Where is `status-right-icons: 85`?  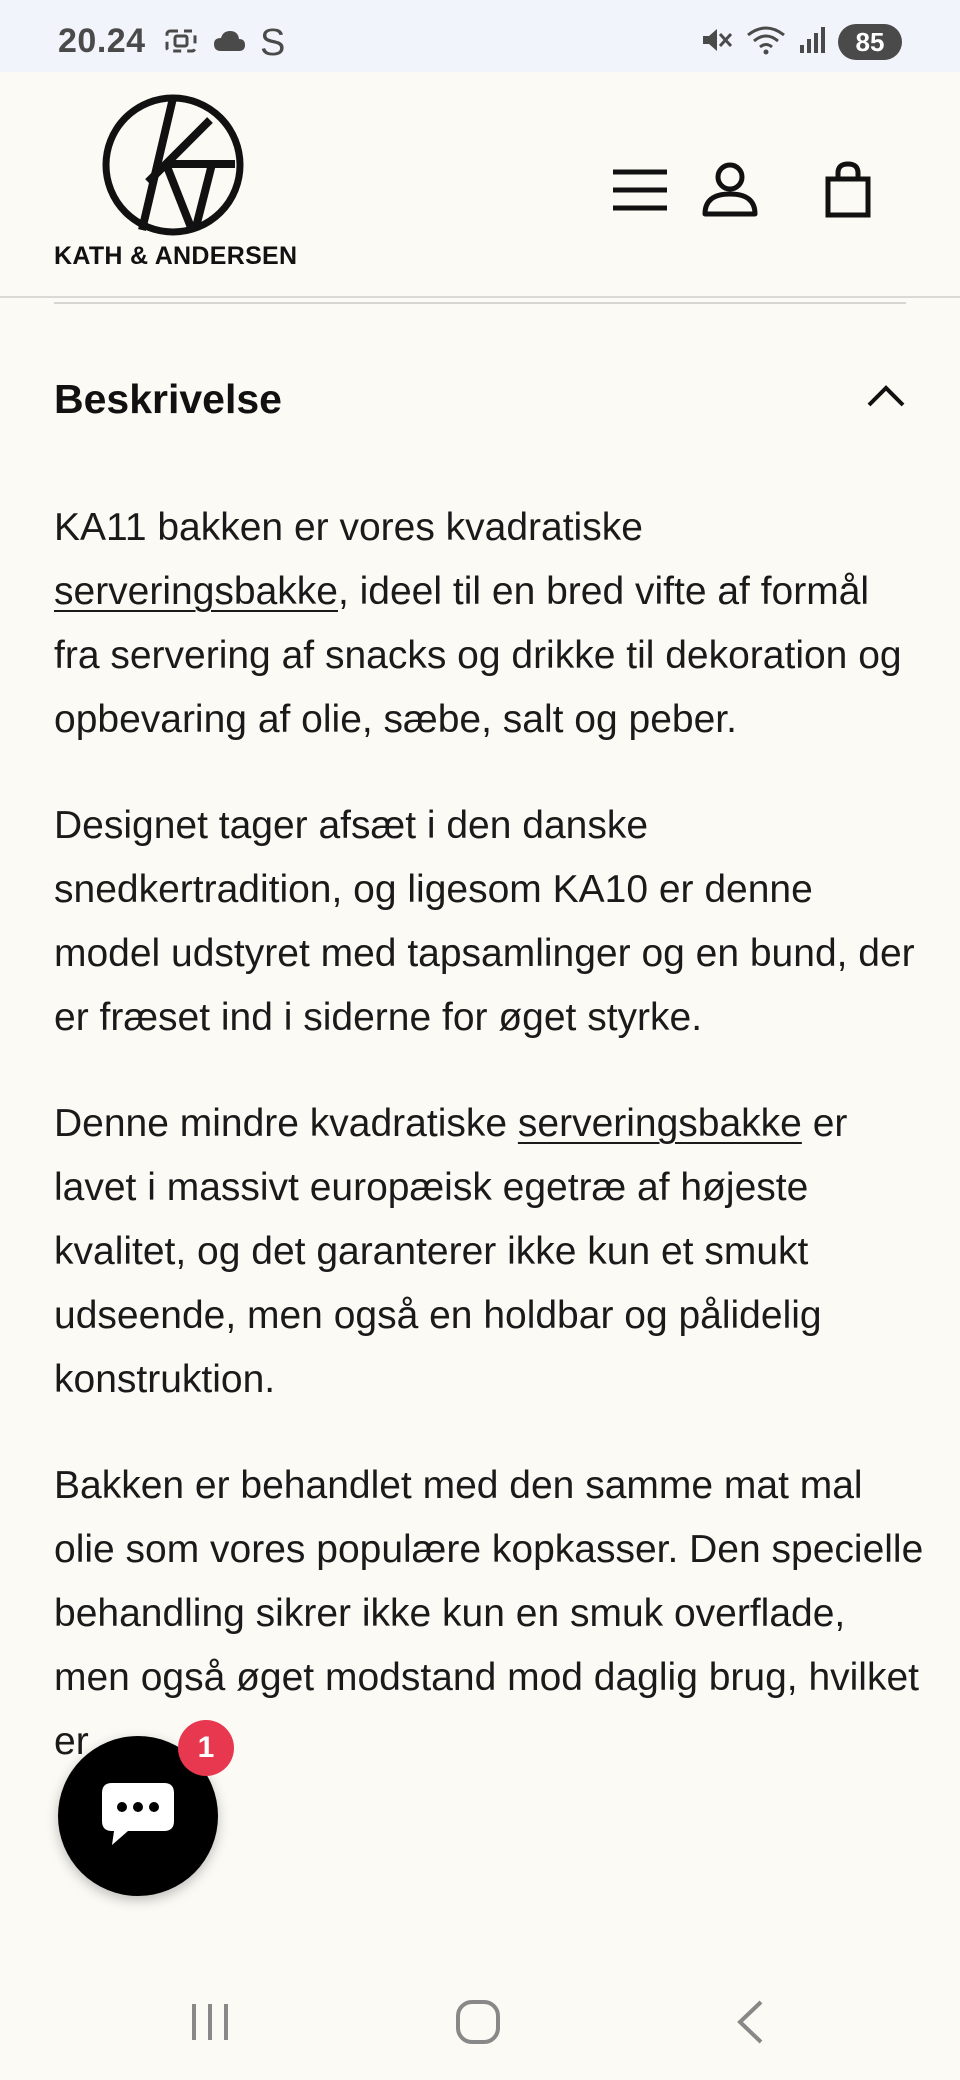
status-right-icons: 85 is located at coordinates (801, 42).